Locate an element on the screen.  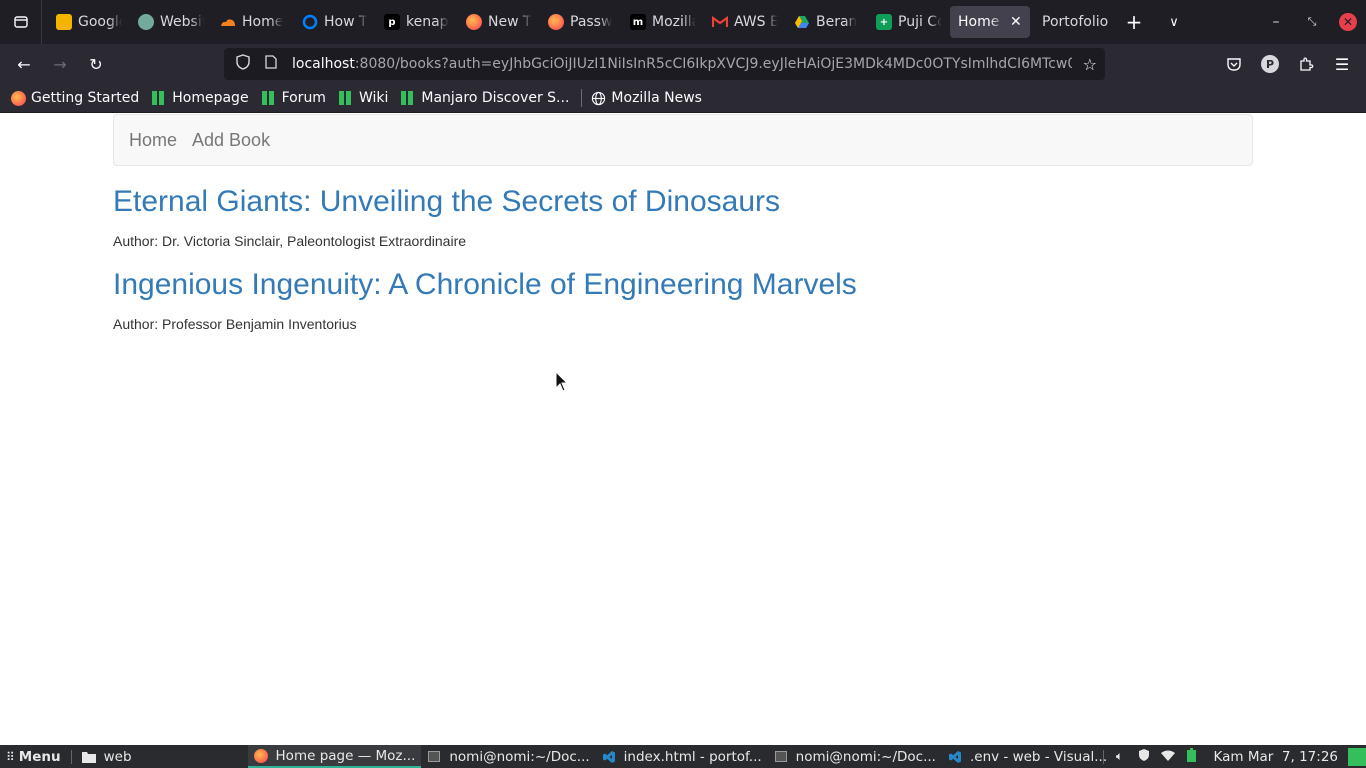
chevron-down-icon: ∨ is located at coordinates (1174, 22).